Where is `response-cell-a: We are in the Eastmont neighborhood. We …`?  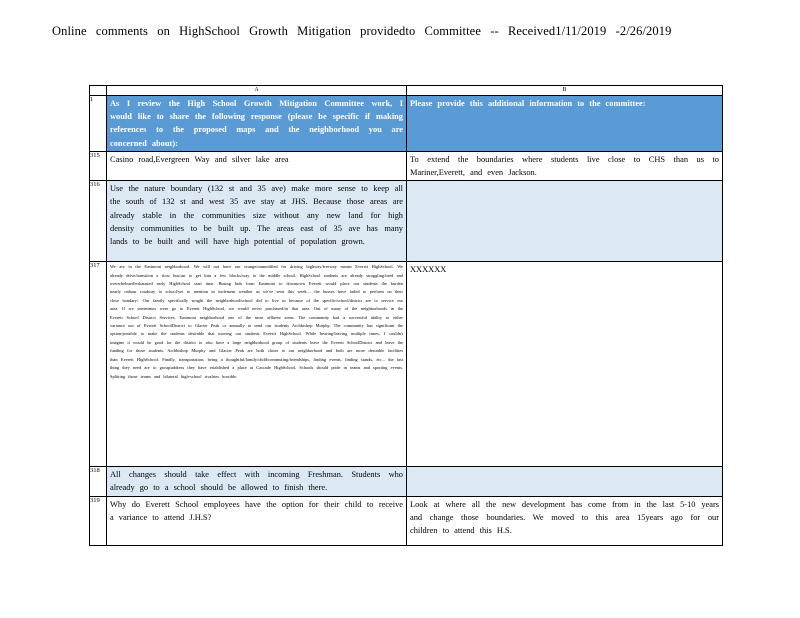 response-cell-a: We are in the Eastmont neighborhood. We … is located at coordinates (256, 364).